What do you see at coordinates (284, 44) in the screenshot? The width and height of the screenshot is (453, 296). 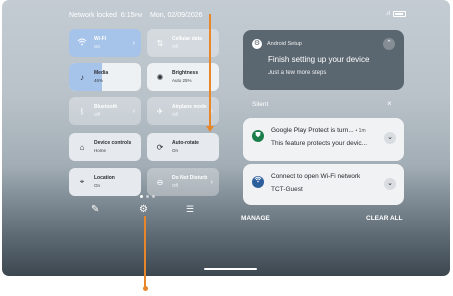 I see `notification-app-name: Android Setup` at bounding box center [284, 44].